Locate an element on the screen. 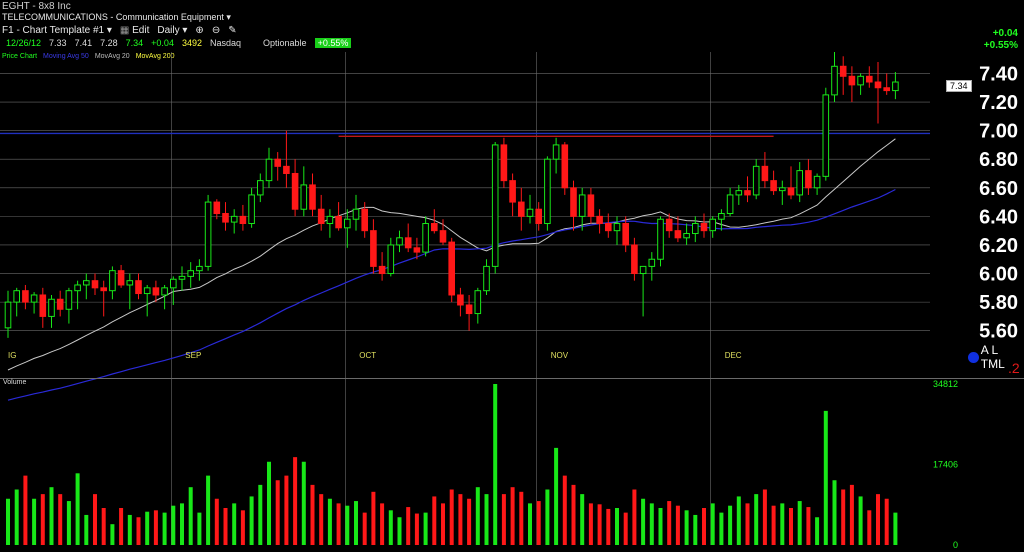  month-label: OCT is located at coordinates (367, 355).